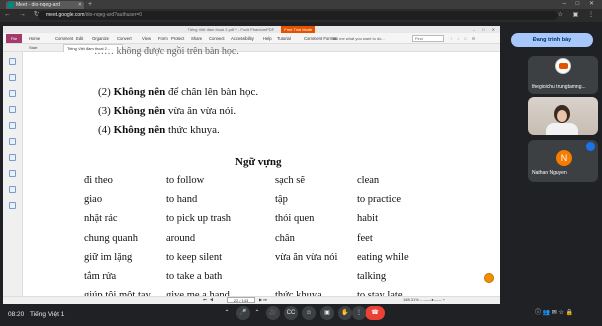 Image resolution: width=602 pixels, height=326 pixels. I want to click on pdf-side-panel, so click(13, 174).